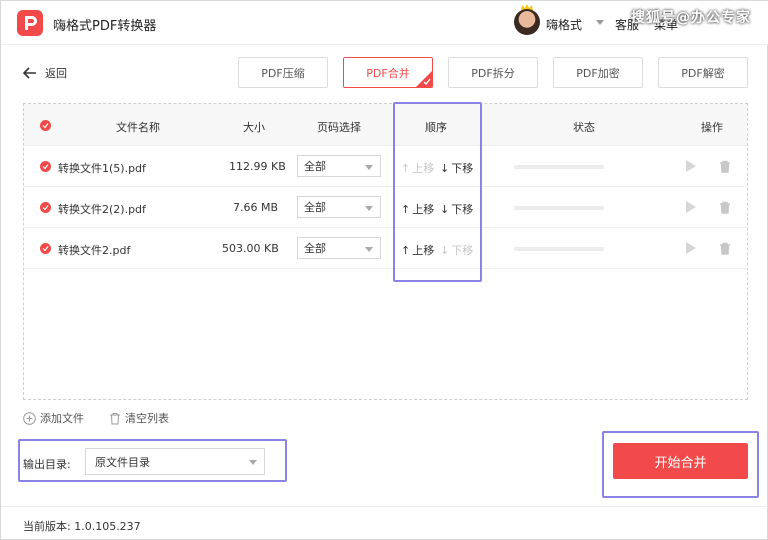  I want to click on plus-circle-icon, so click(29, 418).